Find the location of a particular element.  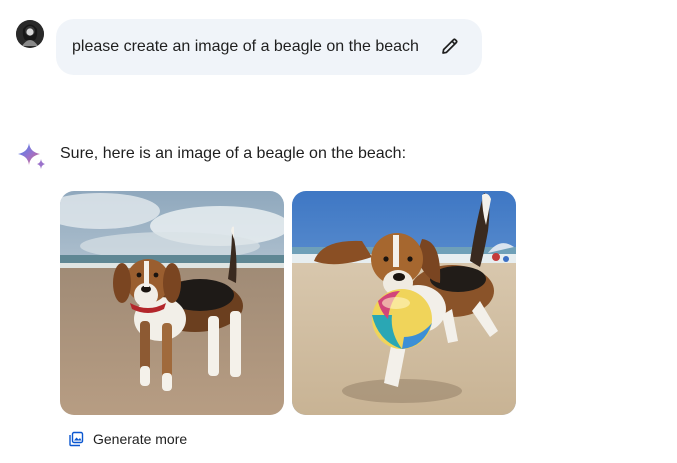

generate-more-label: Generate more is located at coordinates (140, 439).